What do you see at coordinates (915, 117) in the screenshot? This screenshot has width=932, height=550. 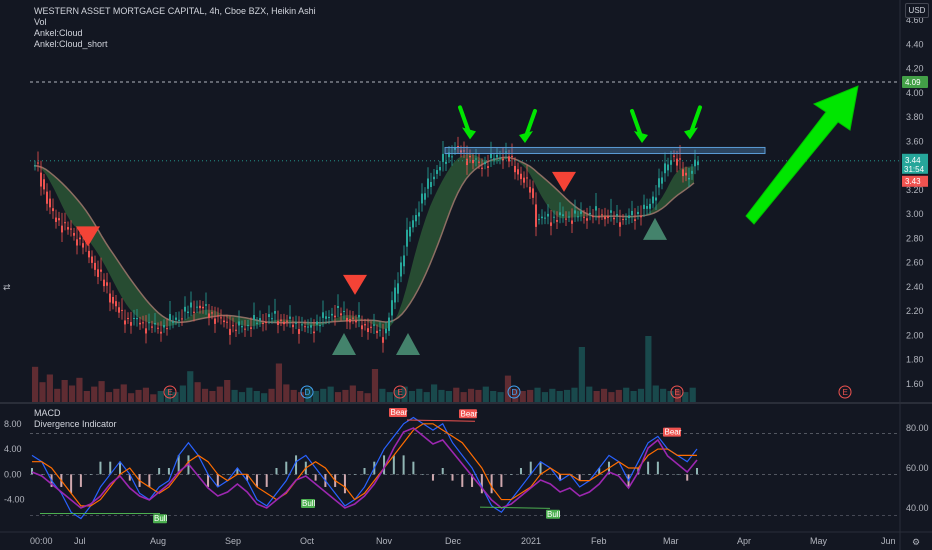 I see `price-tick: 3.80` at bounding box center [915, 117].